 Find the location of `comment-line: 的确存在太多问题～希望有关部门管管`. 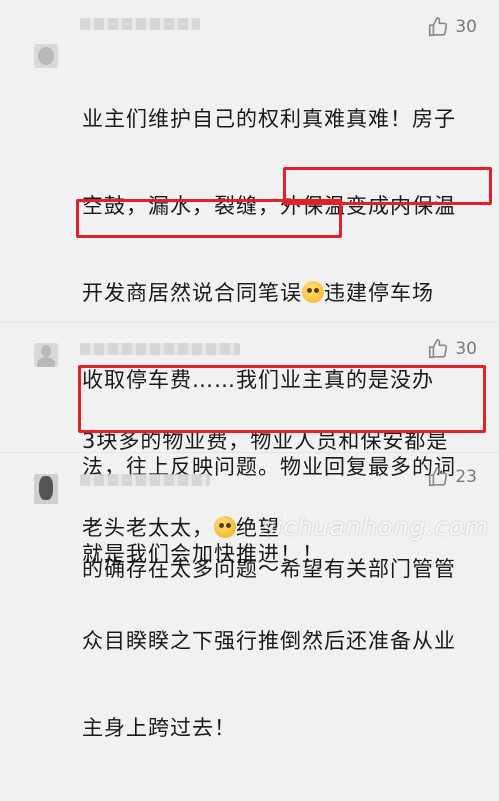

comment-line: 的确存在太多问题～希望有关部门管管 is located at coordinates (269, 569).